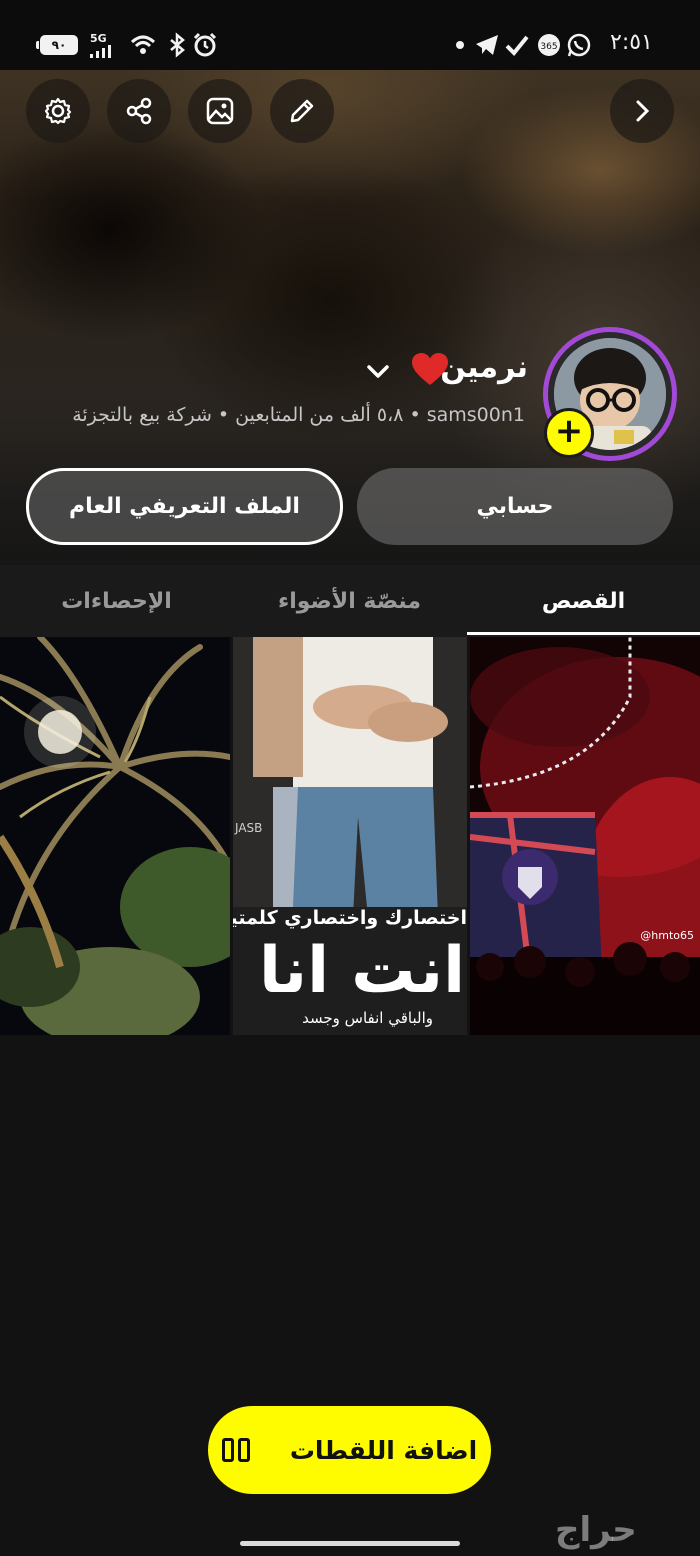 The width and height of the screenshot is (700, 1556). I want to click on share-icon, so click(139, 111).